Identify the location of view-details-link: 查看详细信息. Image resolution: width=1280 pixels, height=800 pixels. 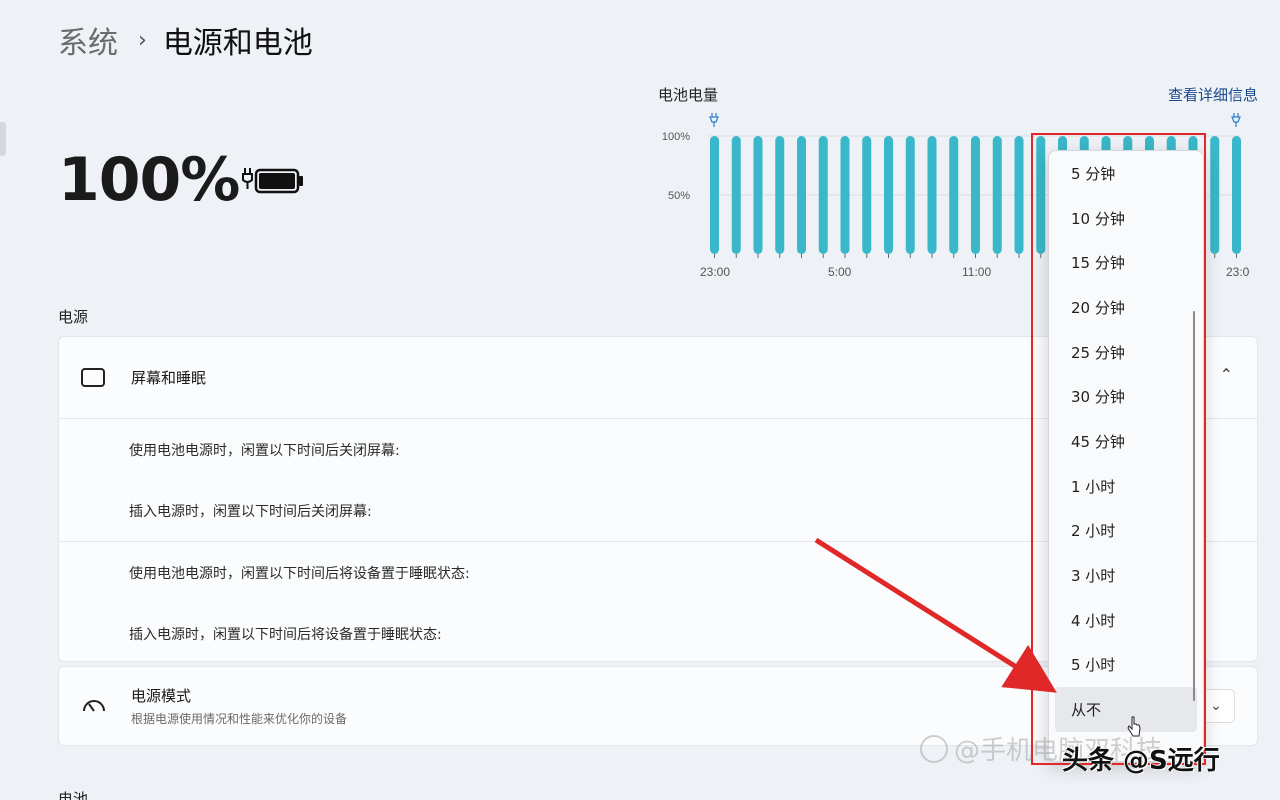
(1213, 94).